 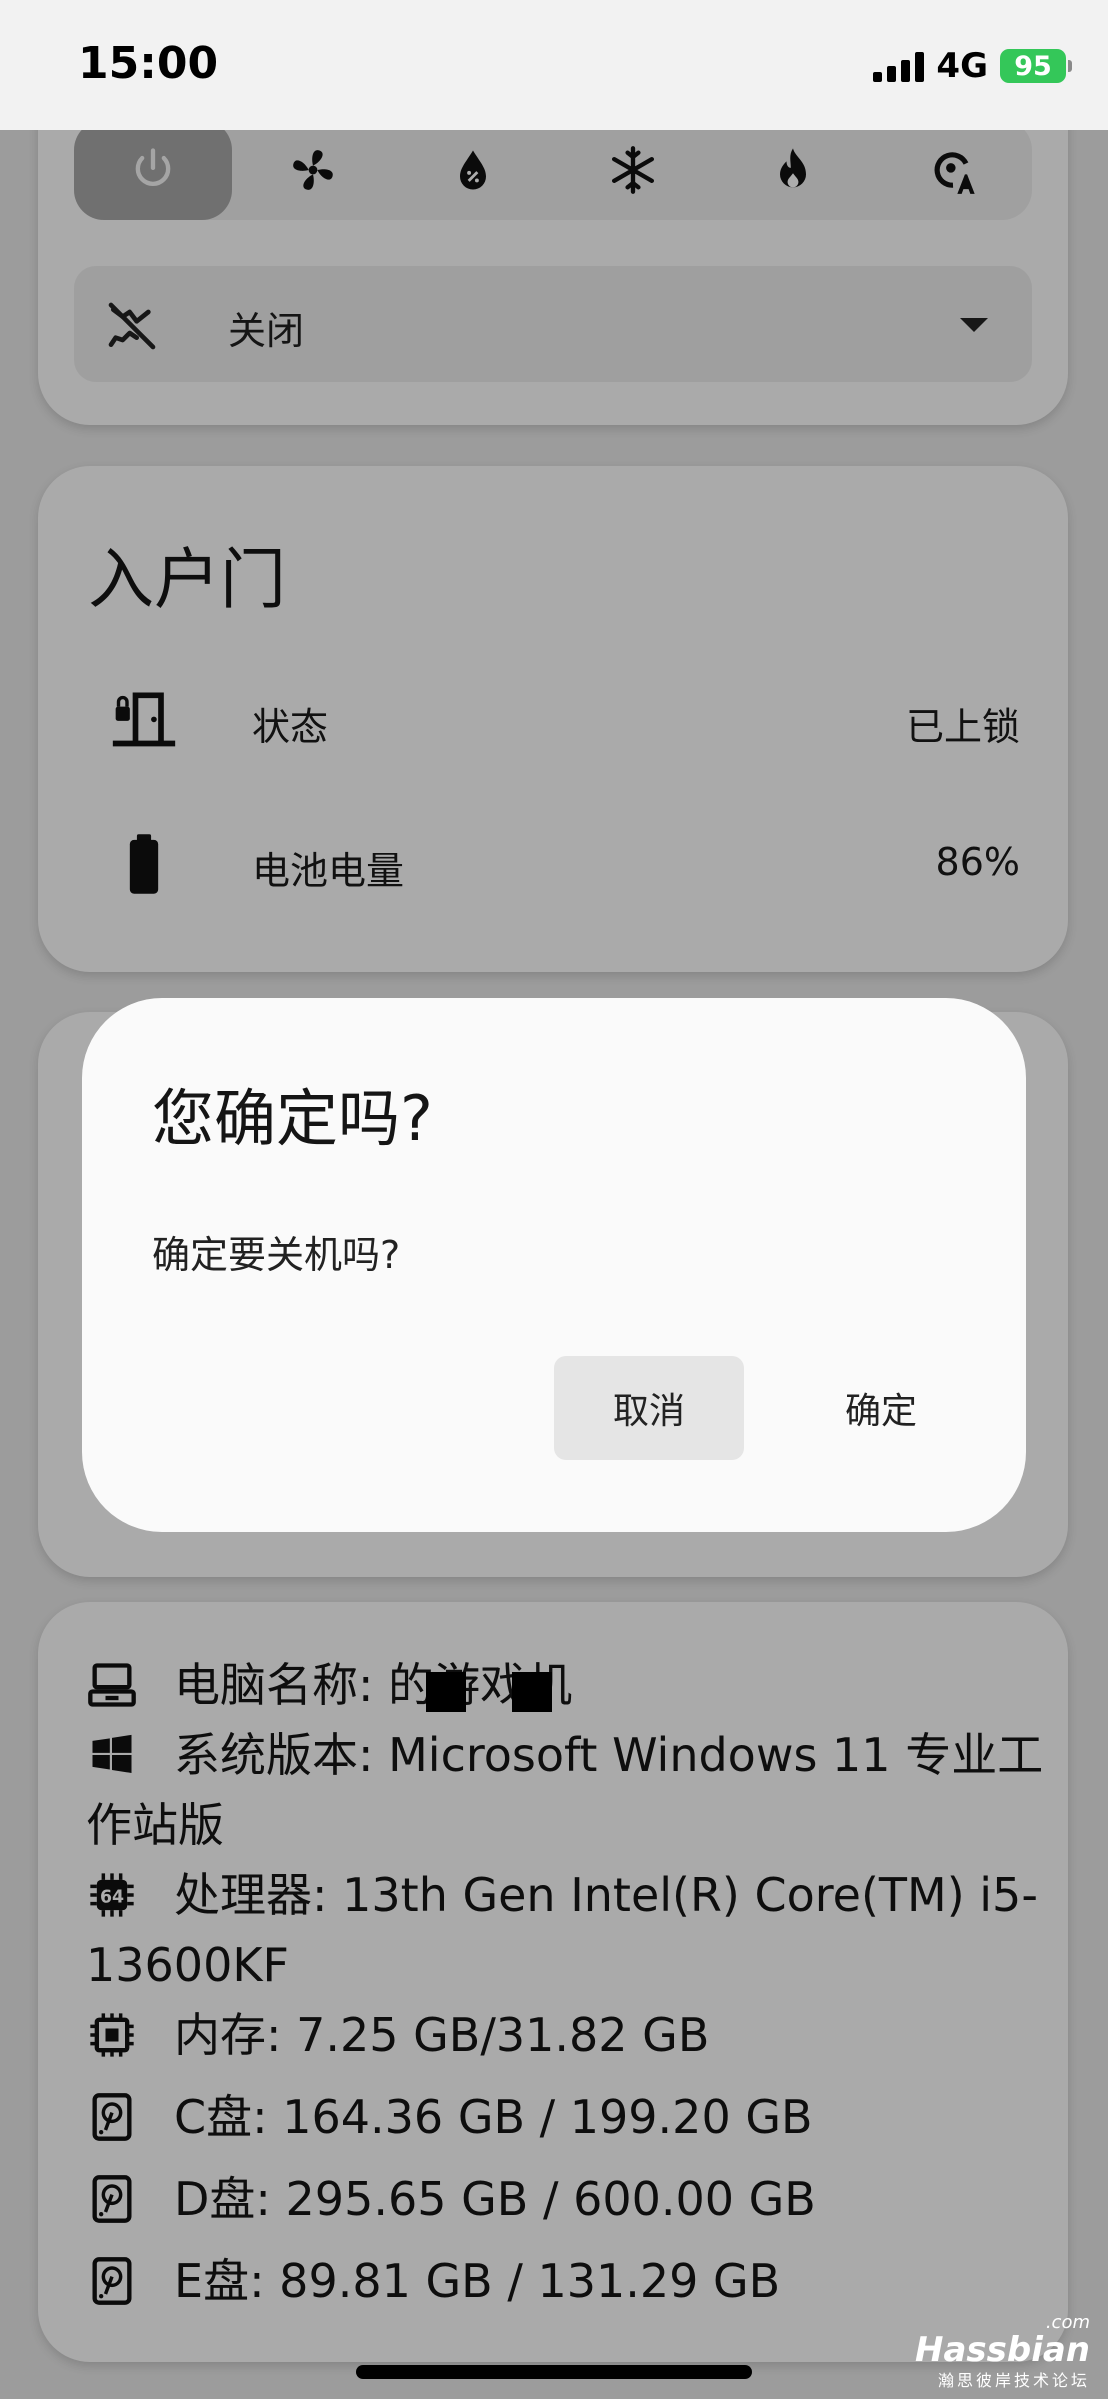 I want to click on watermark-tagline: 瀚思彼岸技术论坛, so click(x=1013, y=2380).